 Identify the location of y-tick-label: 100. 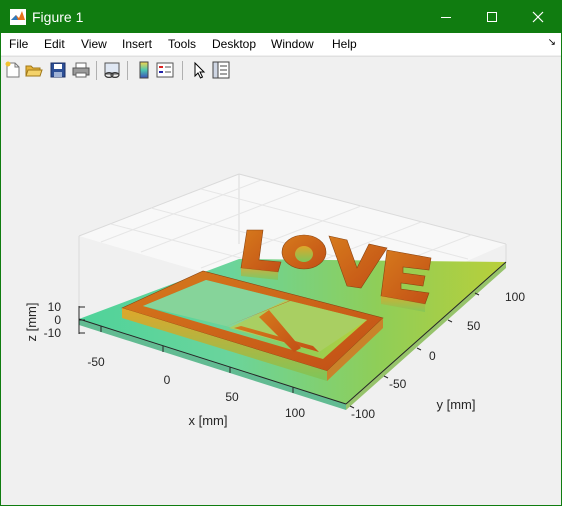
(515, 297).